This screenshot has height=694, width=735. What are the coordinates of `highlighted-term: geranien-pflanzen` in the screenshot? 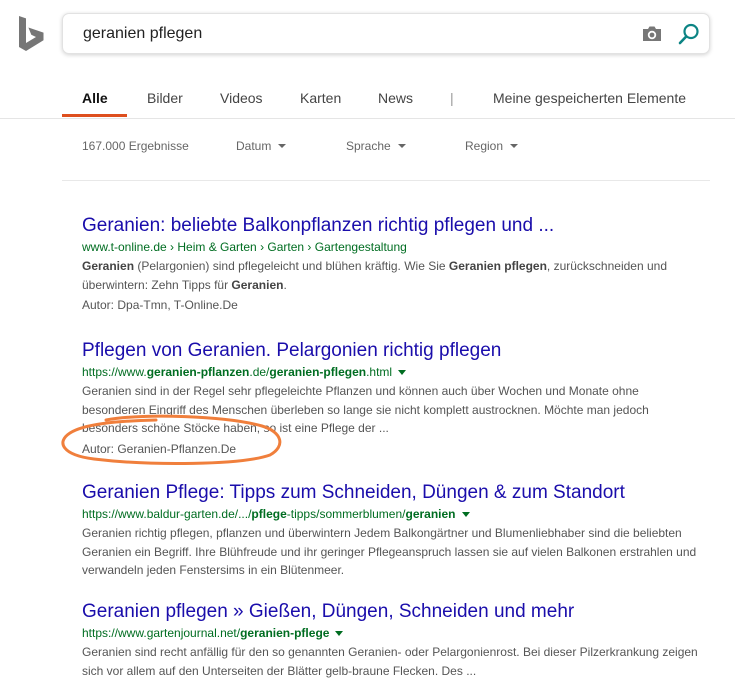 It's located at (198, 372).